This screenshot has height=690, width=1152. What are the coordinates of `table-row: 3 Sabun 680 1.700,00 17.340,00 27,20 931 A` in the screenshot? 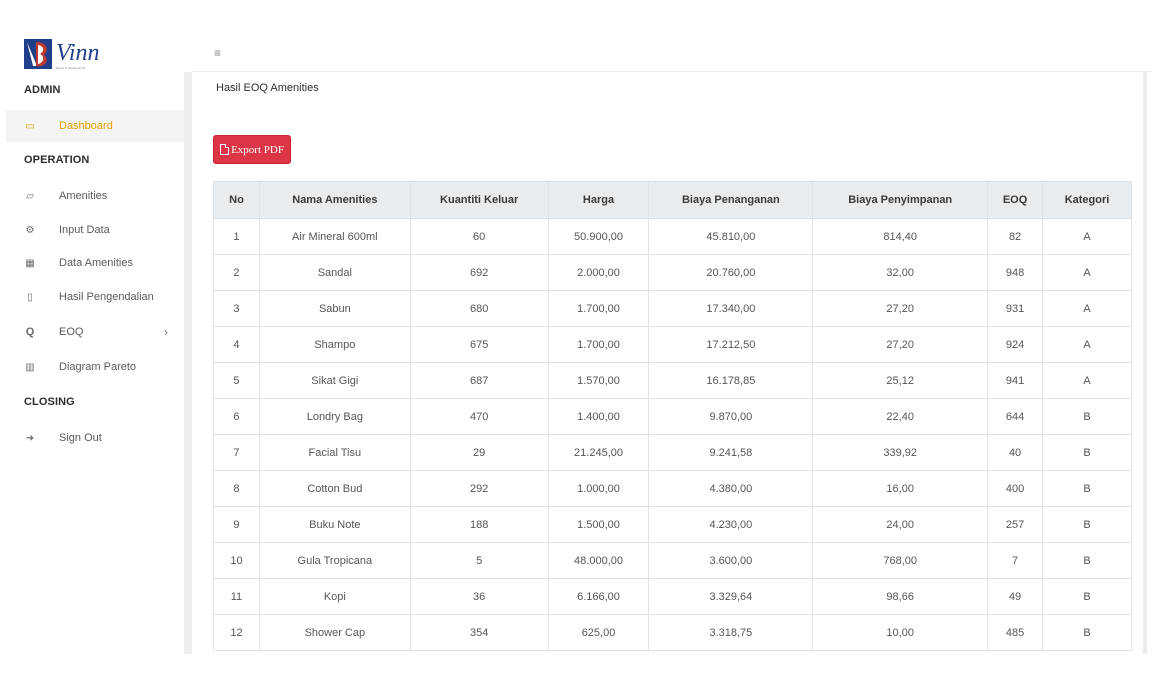 It's located at (672, 308).